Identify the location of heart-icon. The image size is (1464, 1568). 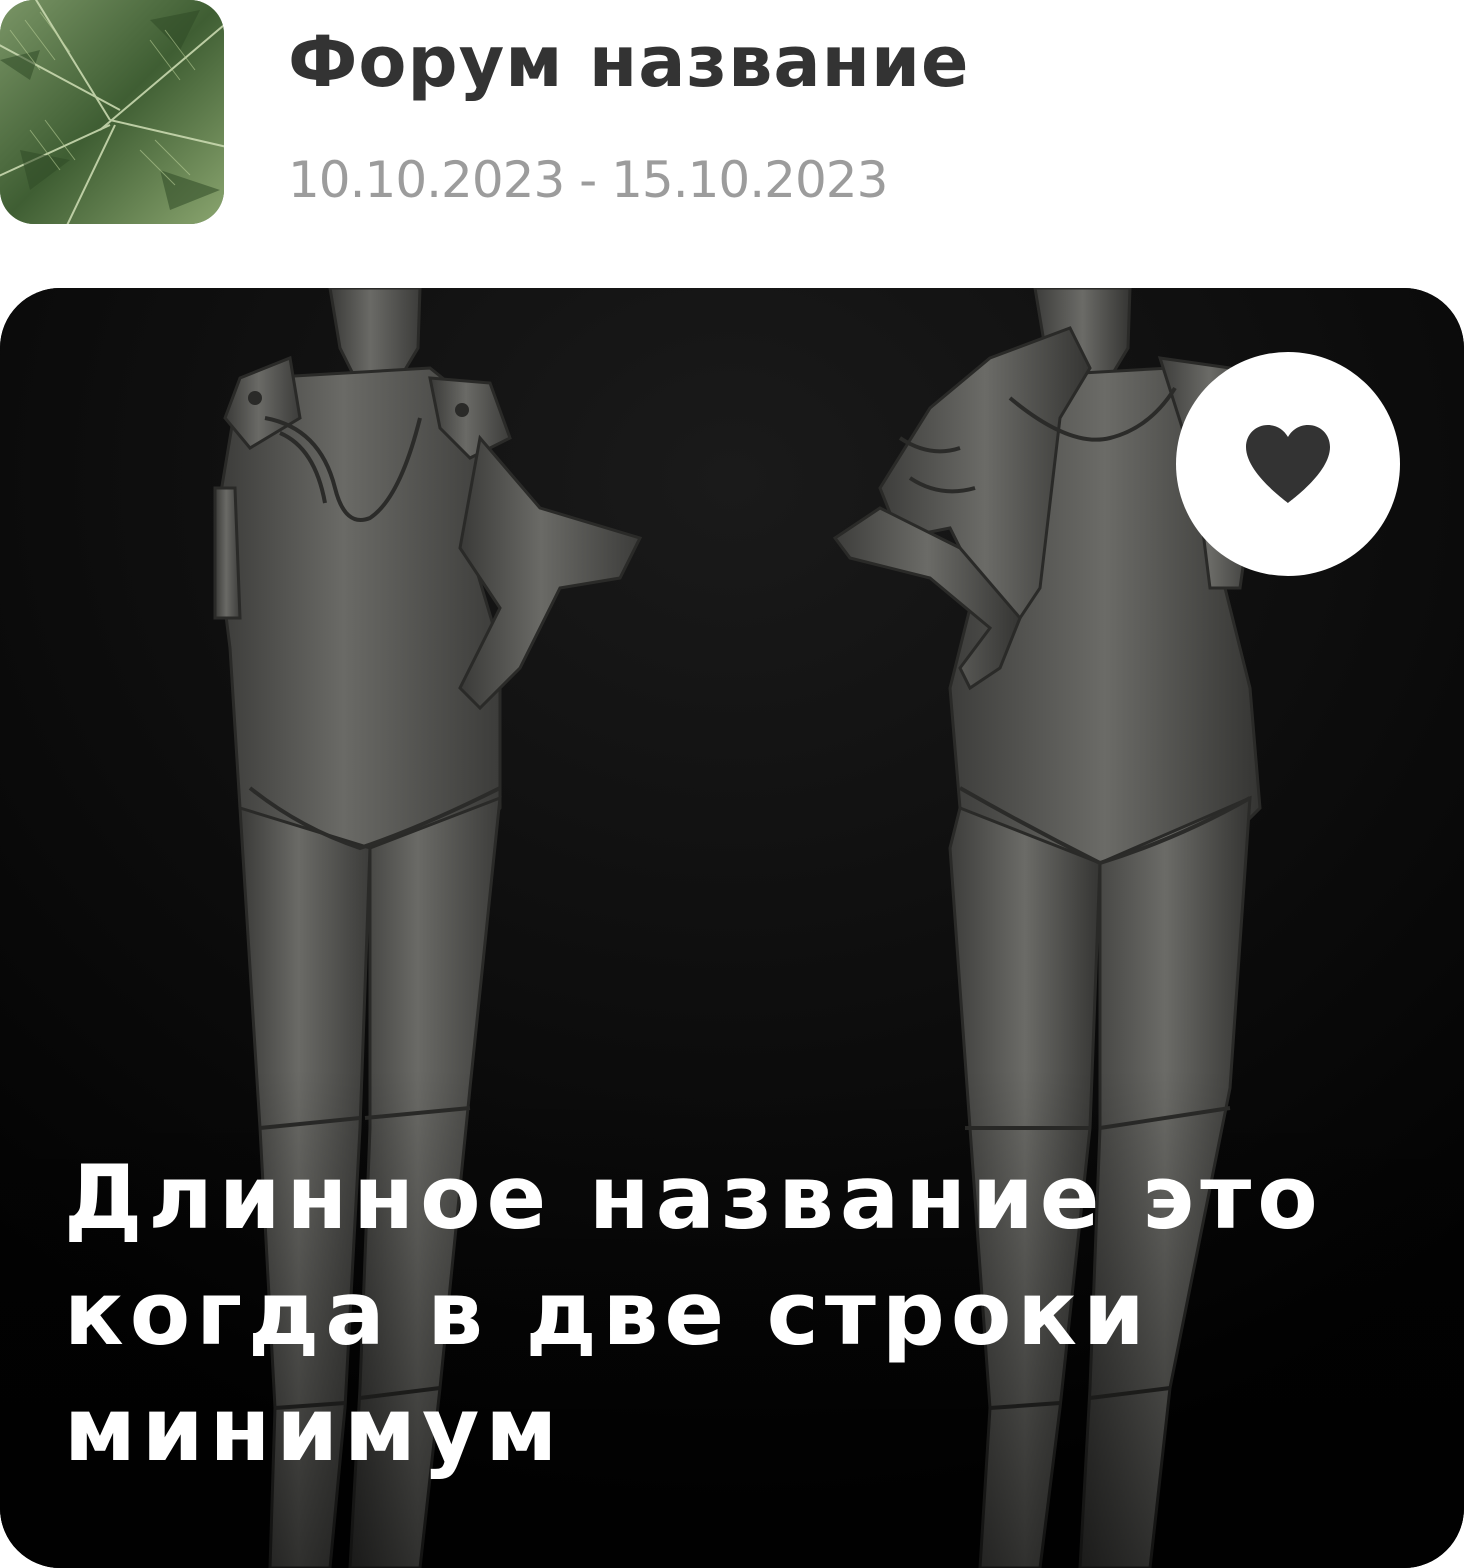
(1288, 464).